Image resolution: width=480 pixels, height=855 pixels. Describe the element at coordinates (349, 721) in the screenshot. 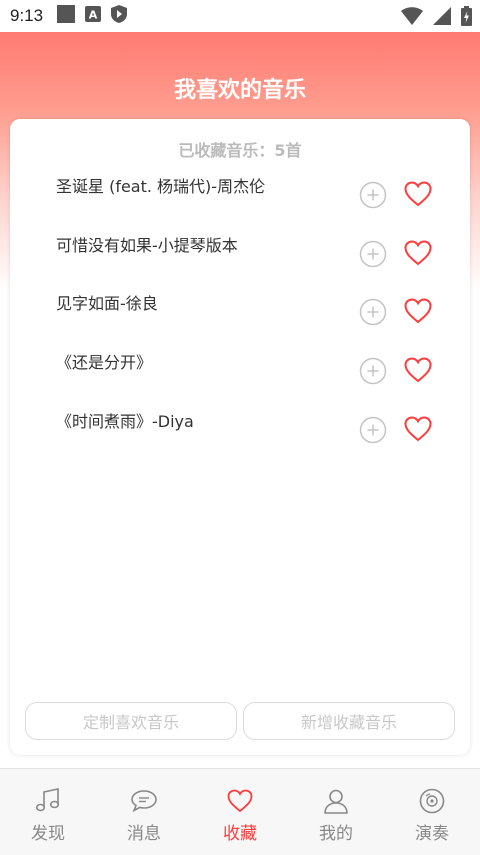

I see `add-favorite-button: 新增收藏音乐` at that location.